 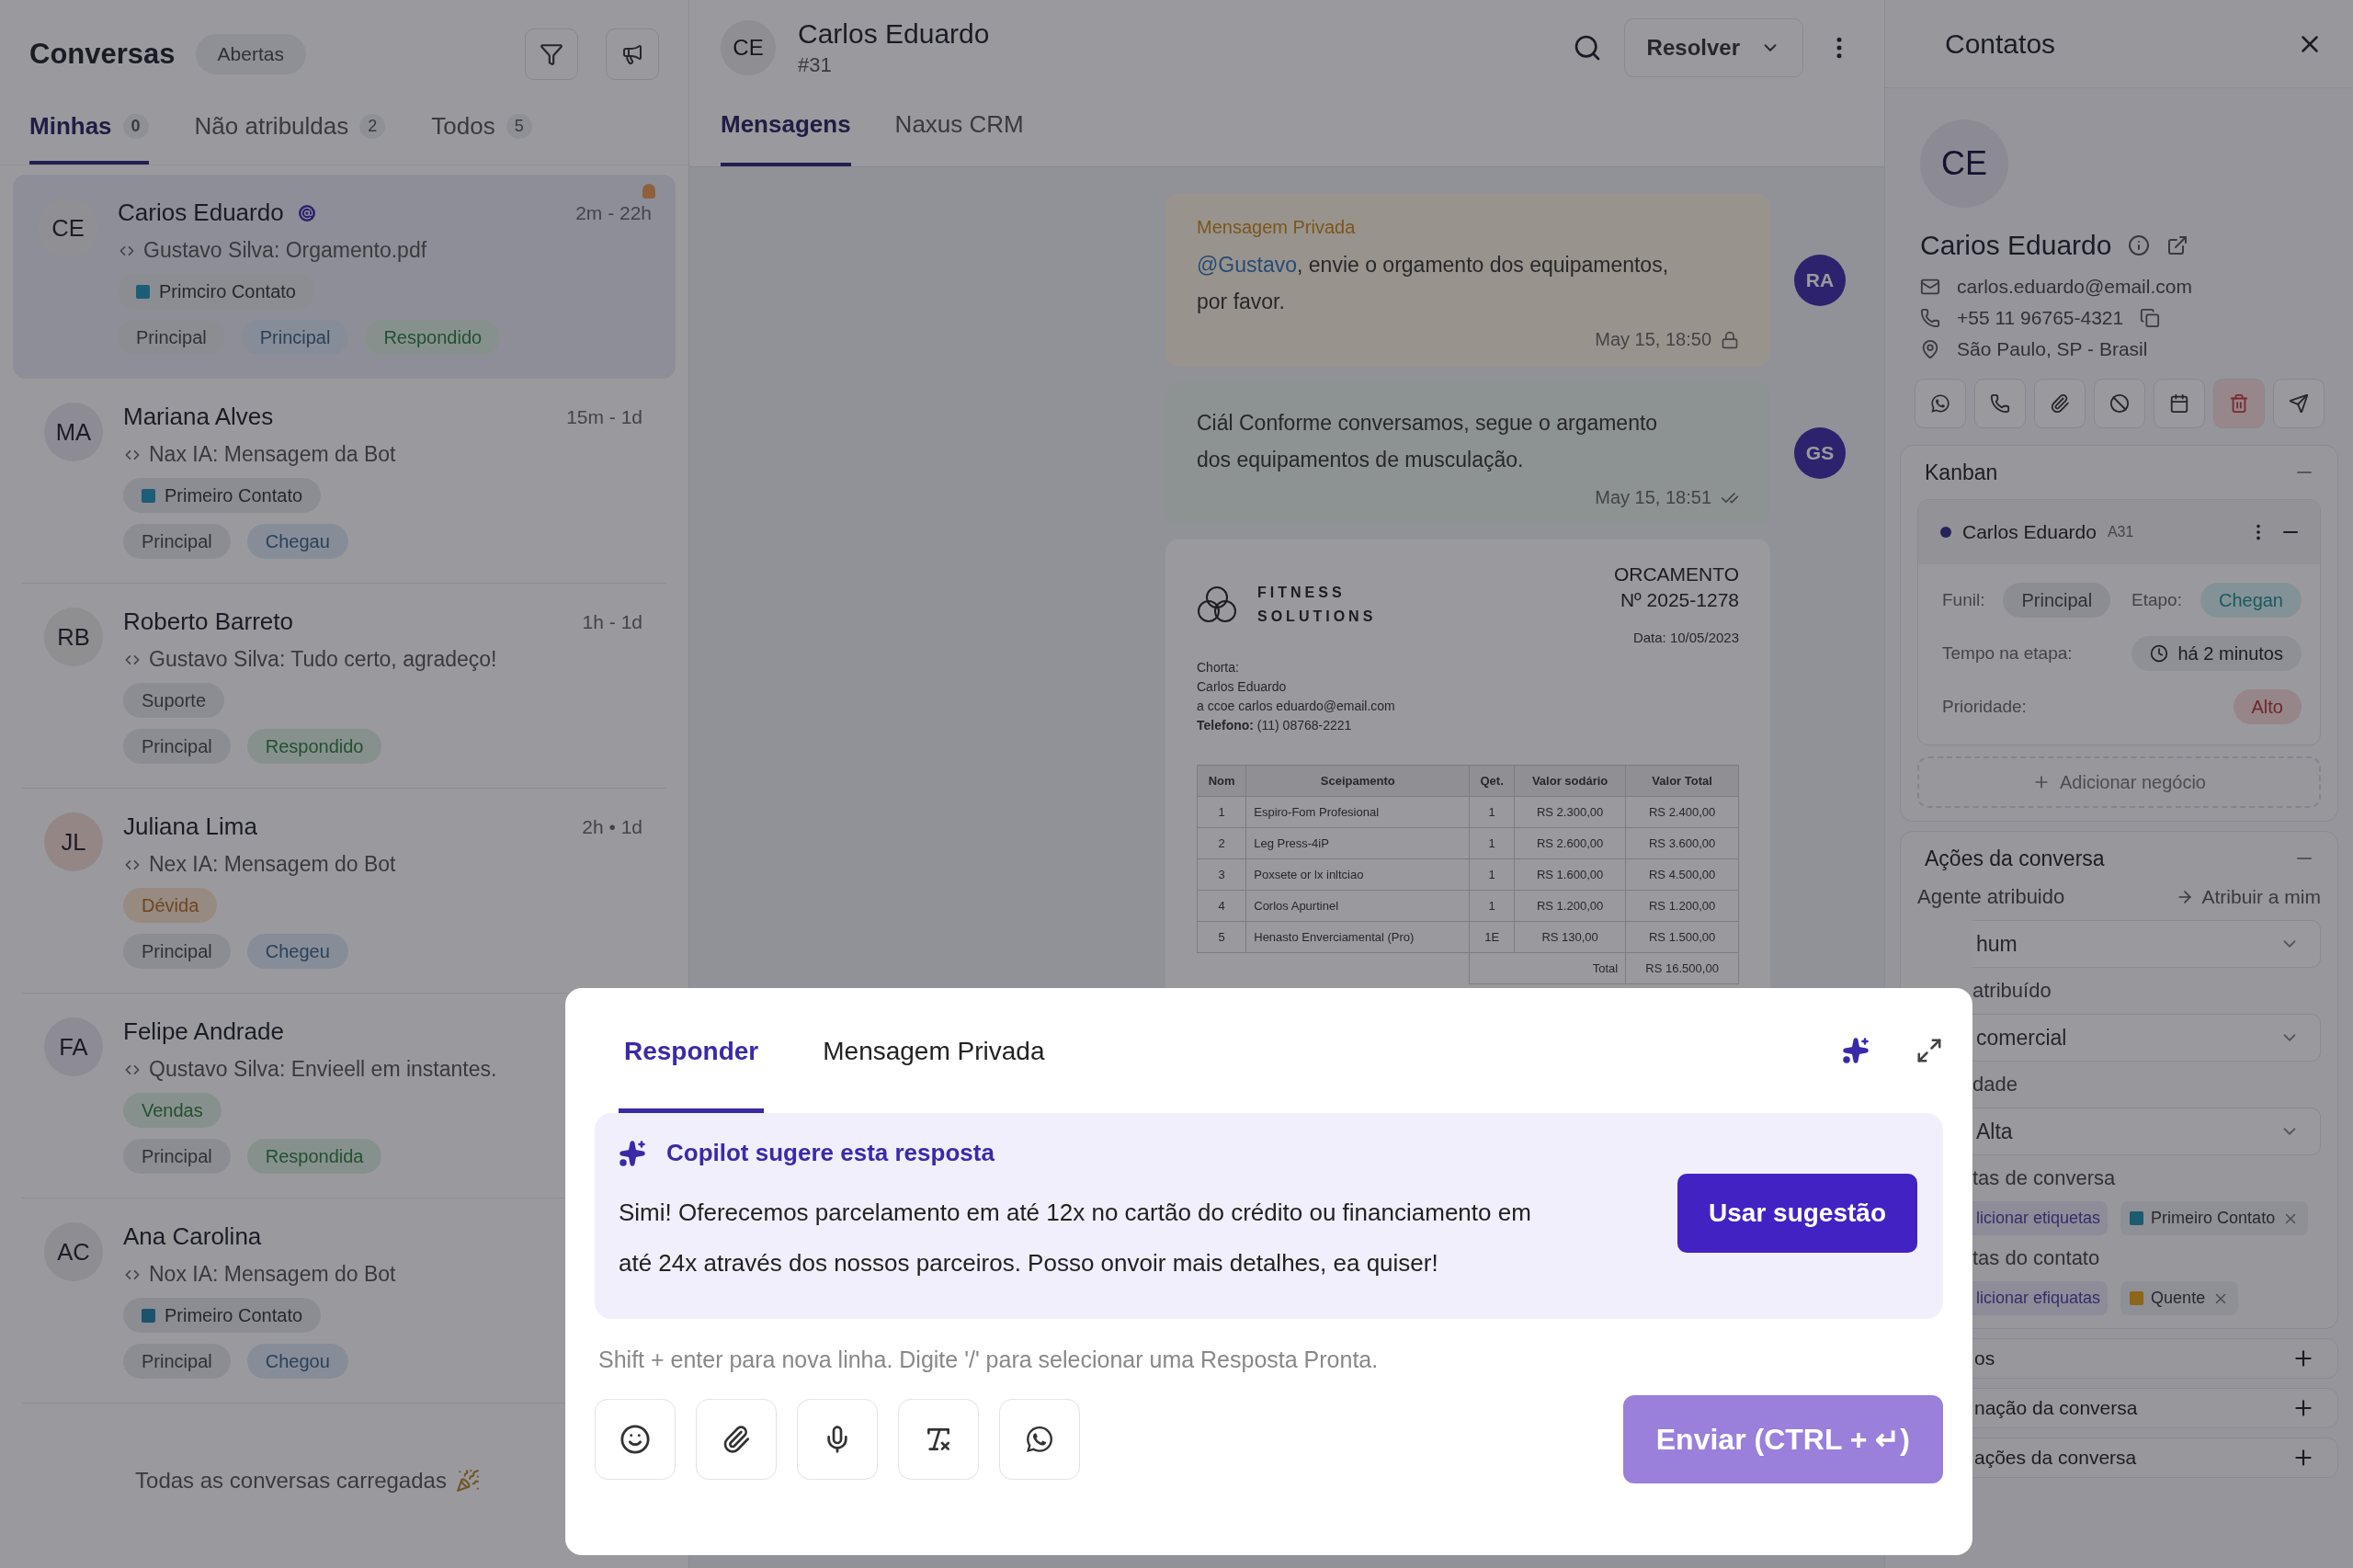 I want to click on brand-name: SOLUTIONS, so click(x=1317, y=616).